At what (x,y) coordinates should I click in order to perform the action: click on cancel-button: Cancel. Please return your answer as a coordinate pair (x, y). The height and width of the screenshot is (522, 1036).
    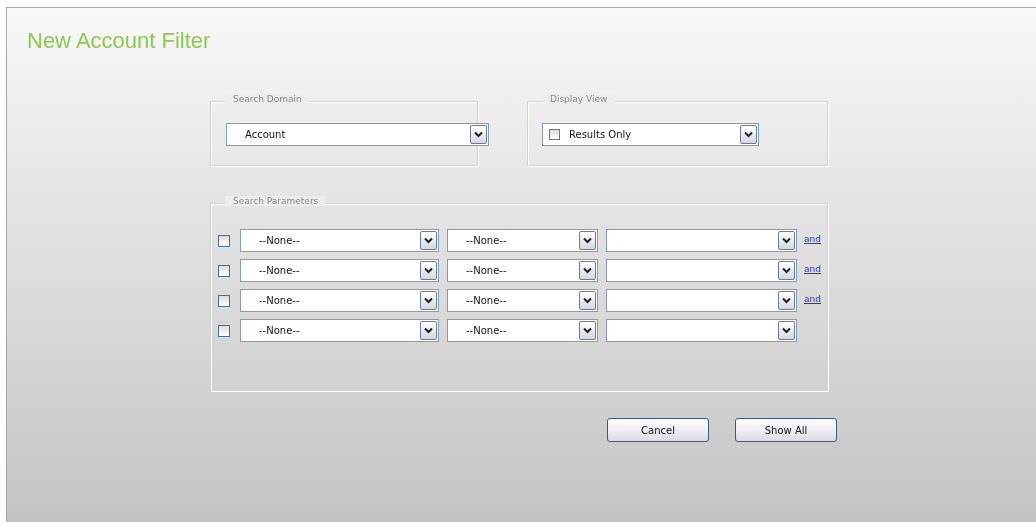
    Looking at the image, I should click on (658, 430).